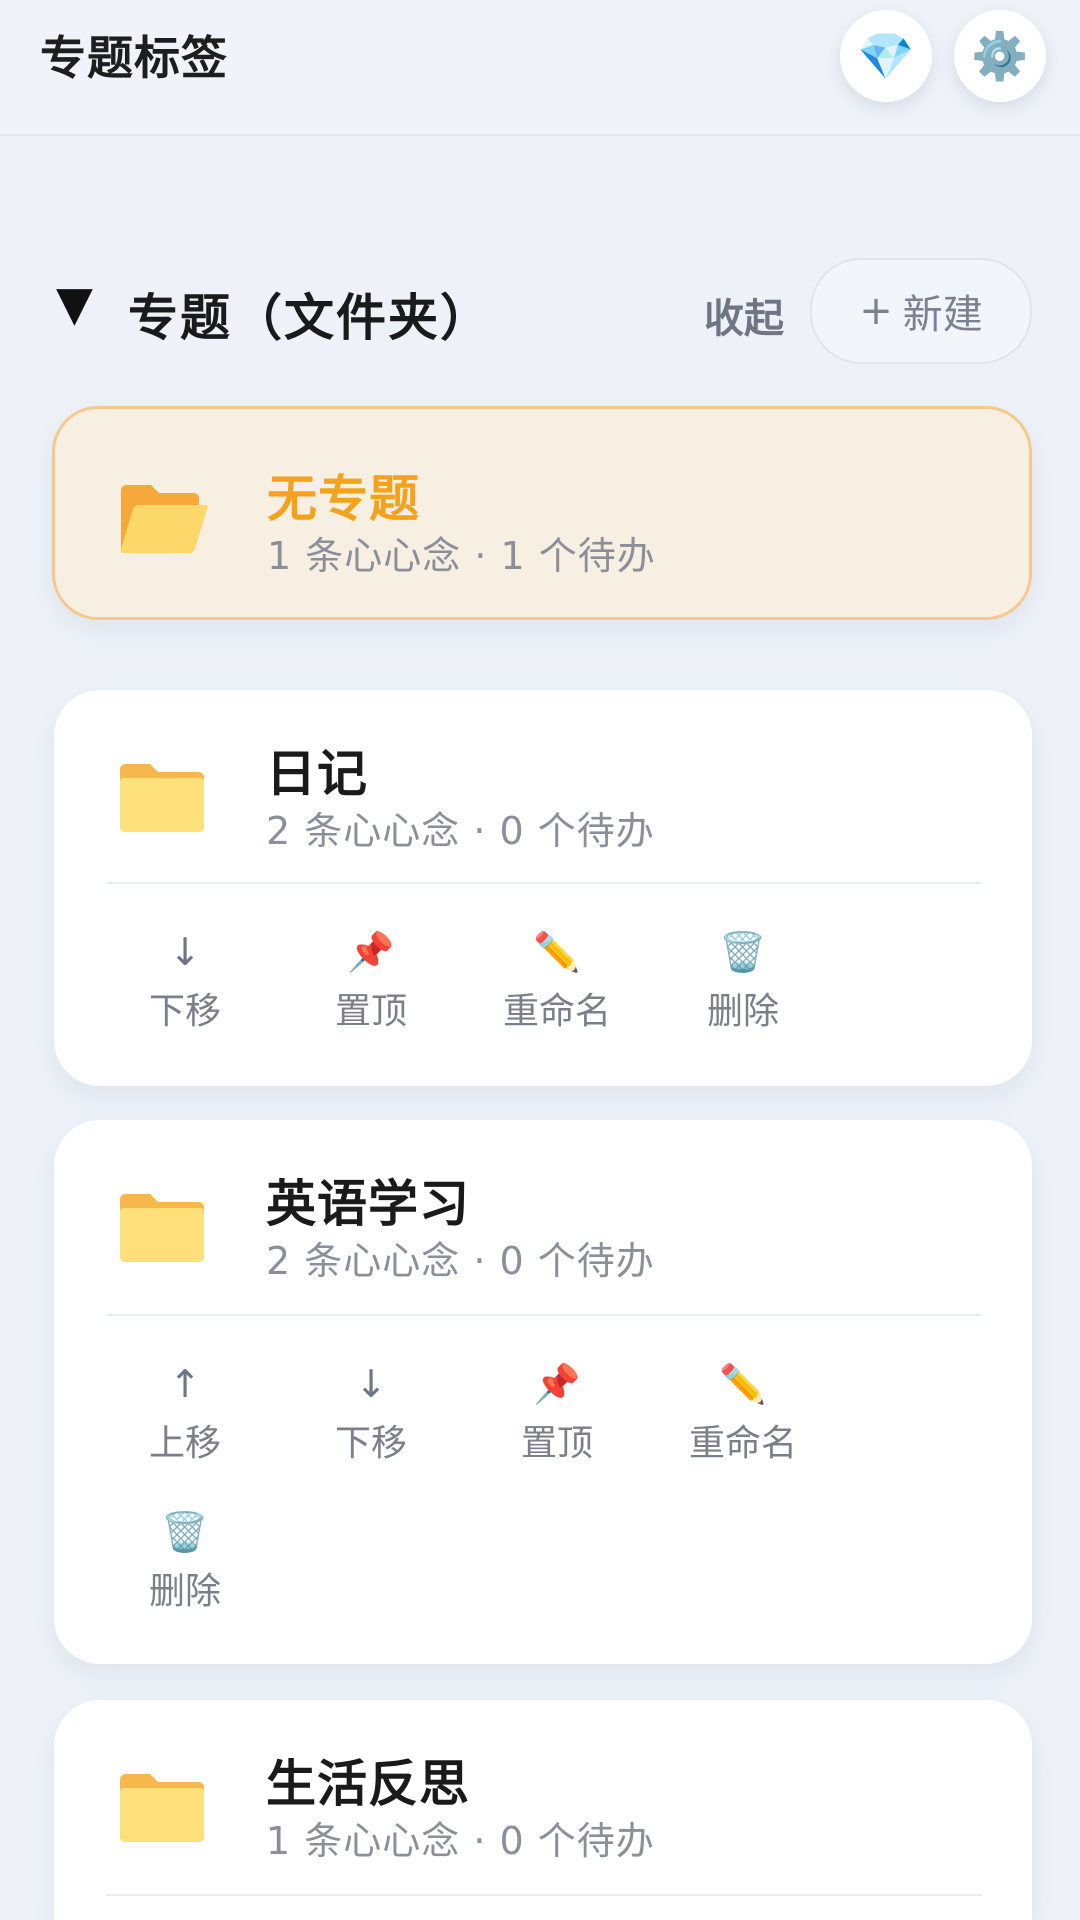 Image resolution: width=1080 pixels, height=1920 pixels. What do you see at coordinates (343, 499) in the screenshot?
I see `topic-name: 无专题` at bounding box center [343, 499].